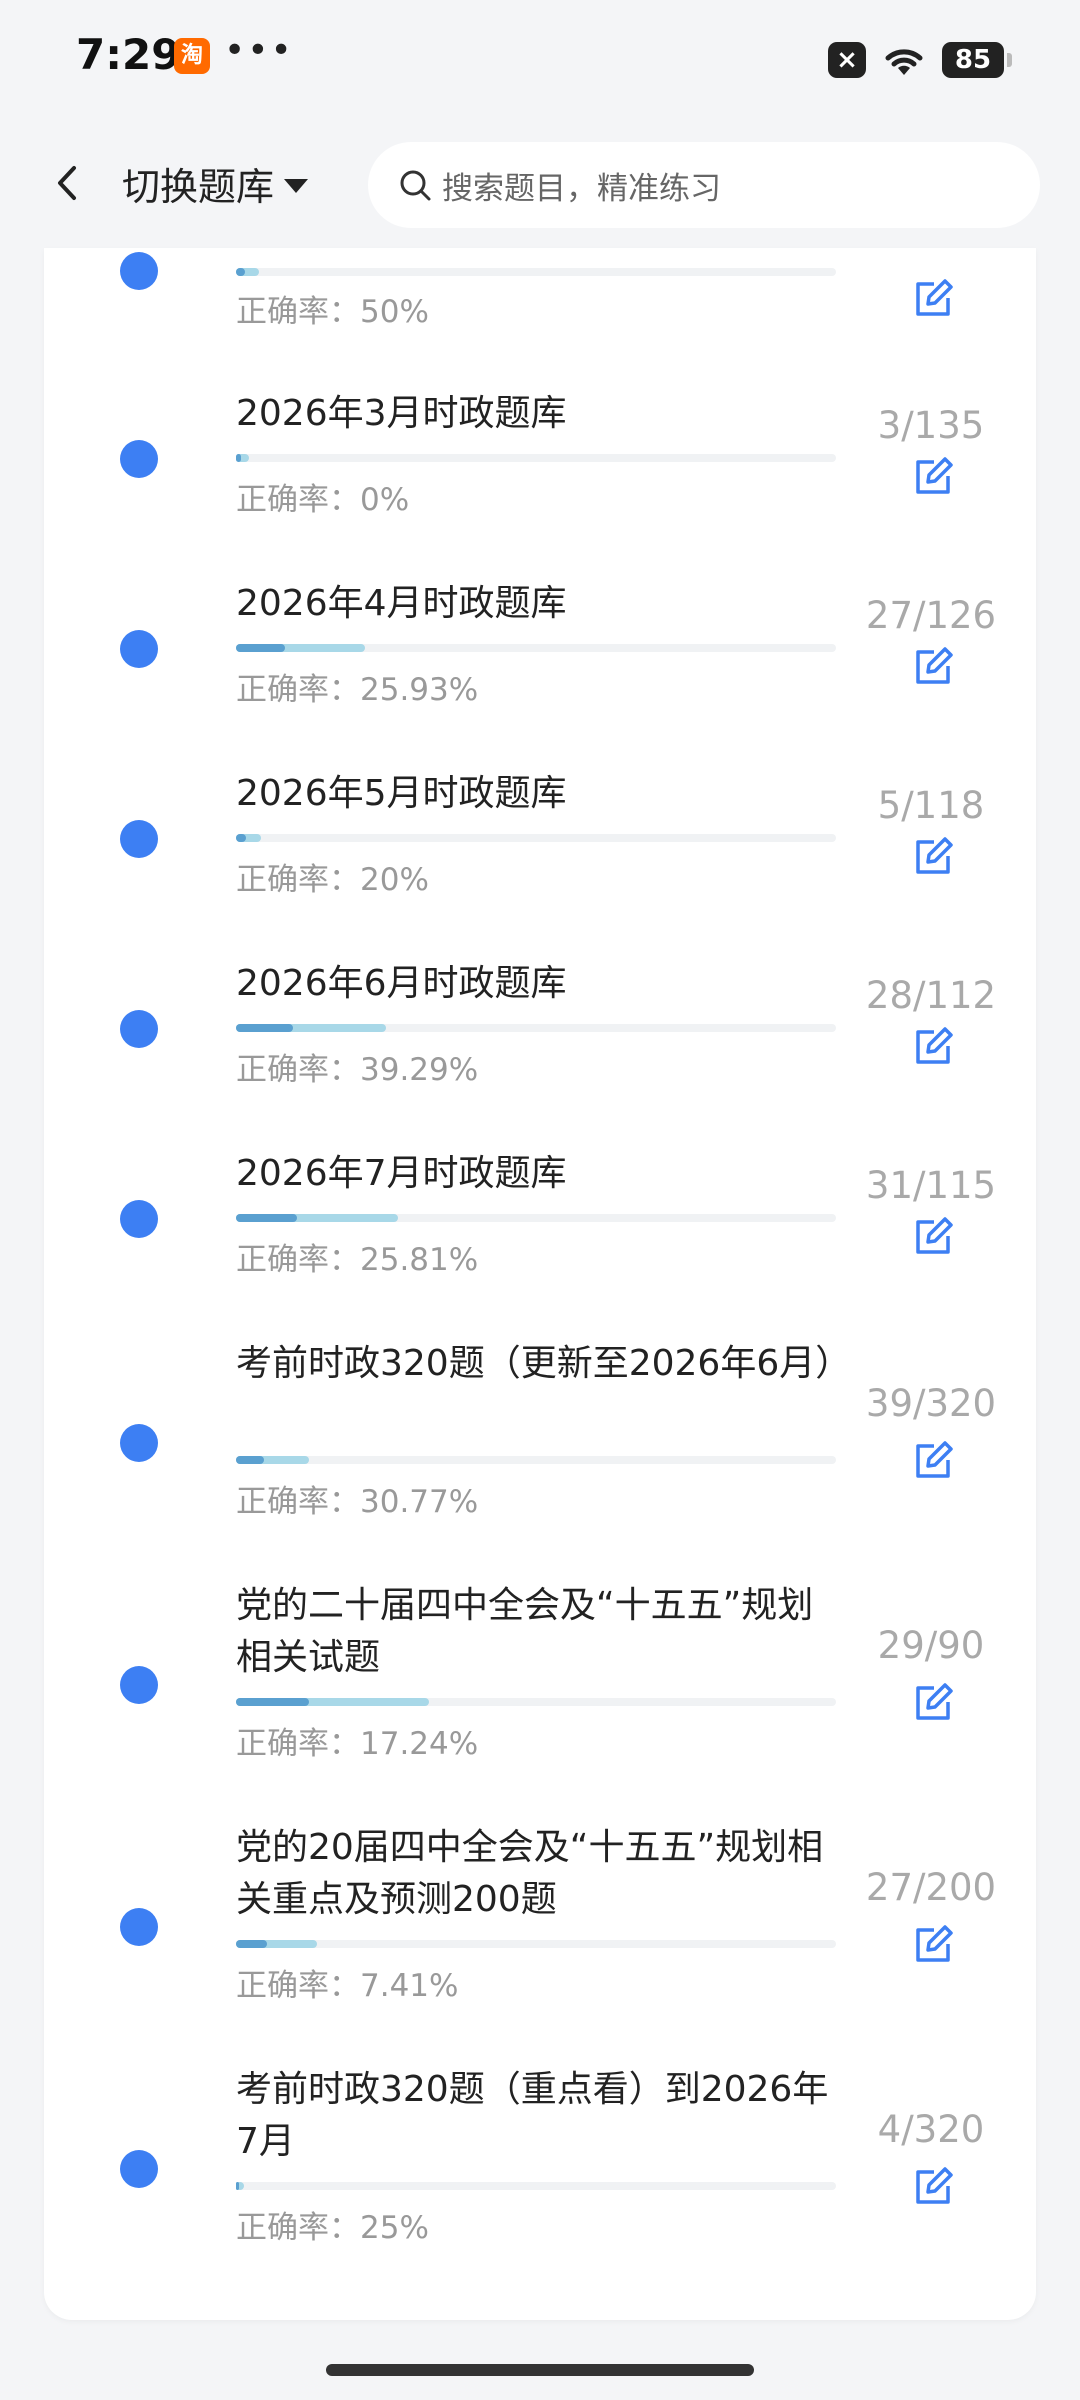  What do you see at coordinates (540, 483) in the screenshot?
I see `list-item: 2026年3月时政题库 正确率：0% 3/135` at bounding box center [540, 483].